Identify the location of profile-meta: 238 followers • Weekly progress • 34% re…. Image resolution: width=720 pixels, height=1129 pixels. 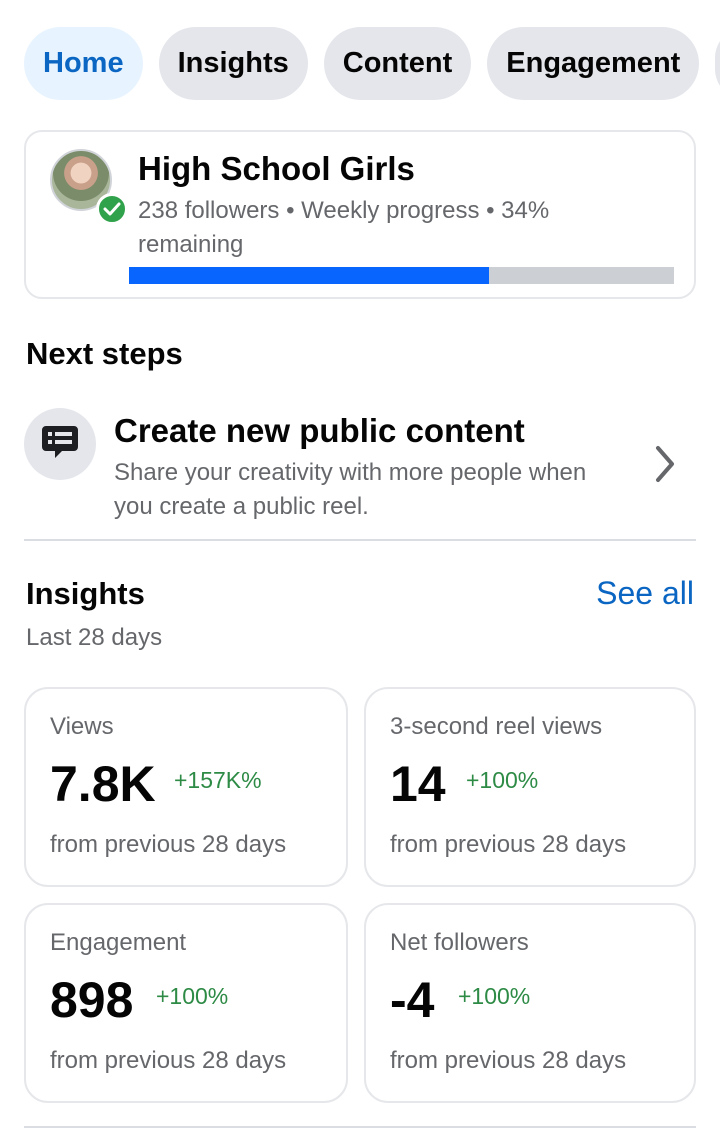
(344, 227).